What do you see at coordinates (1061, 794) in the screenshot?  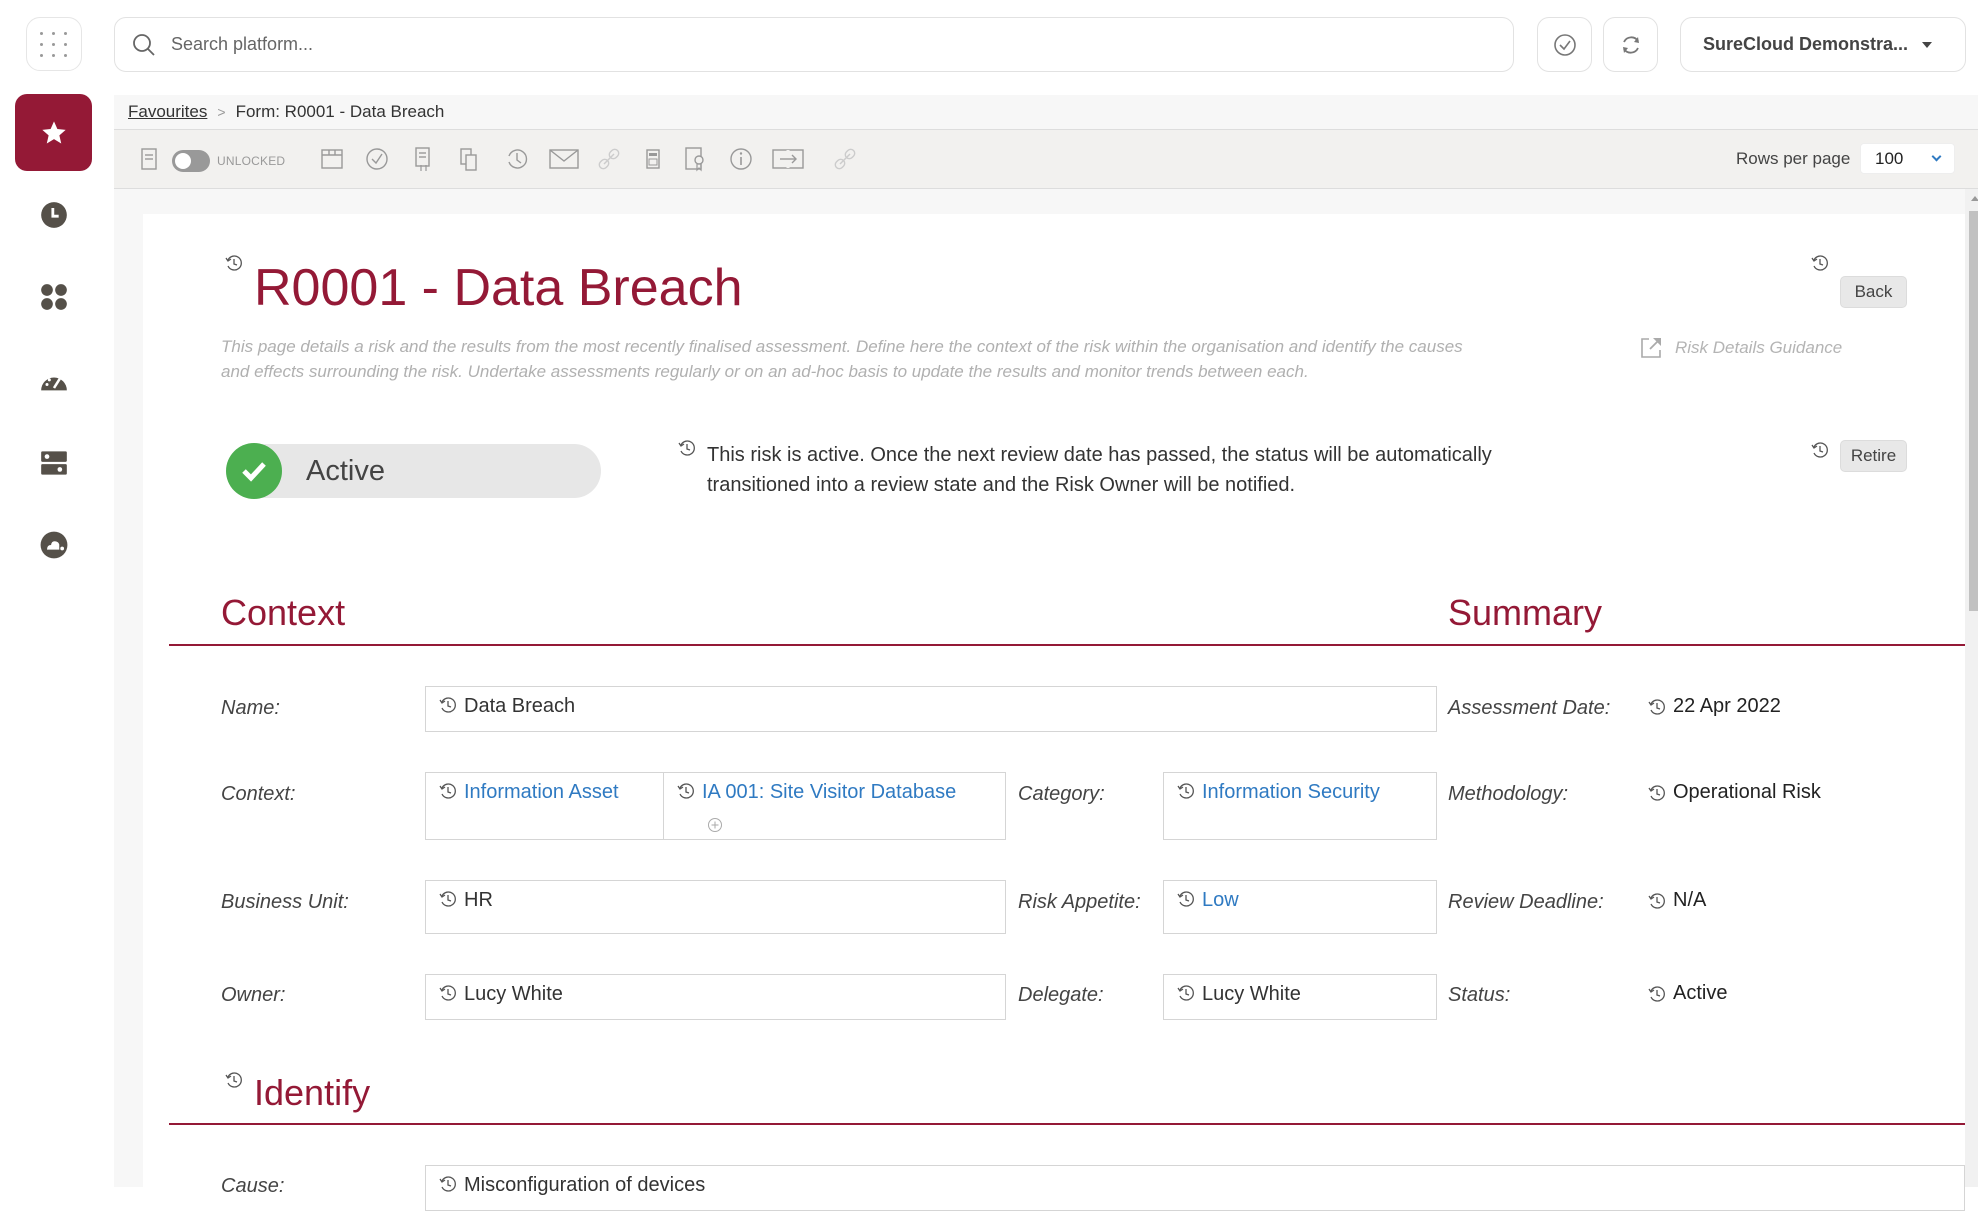 I see `category-label: Category:` at bounding box center [1061, 794].